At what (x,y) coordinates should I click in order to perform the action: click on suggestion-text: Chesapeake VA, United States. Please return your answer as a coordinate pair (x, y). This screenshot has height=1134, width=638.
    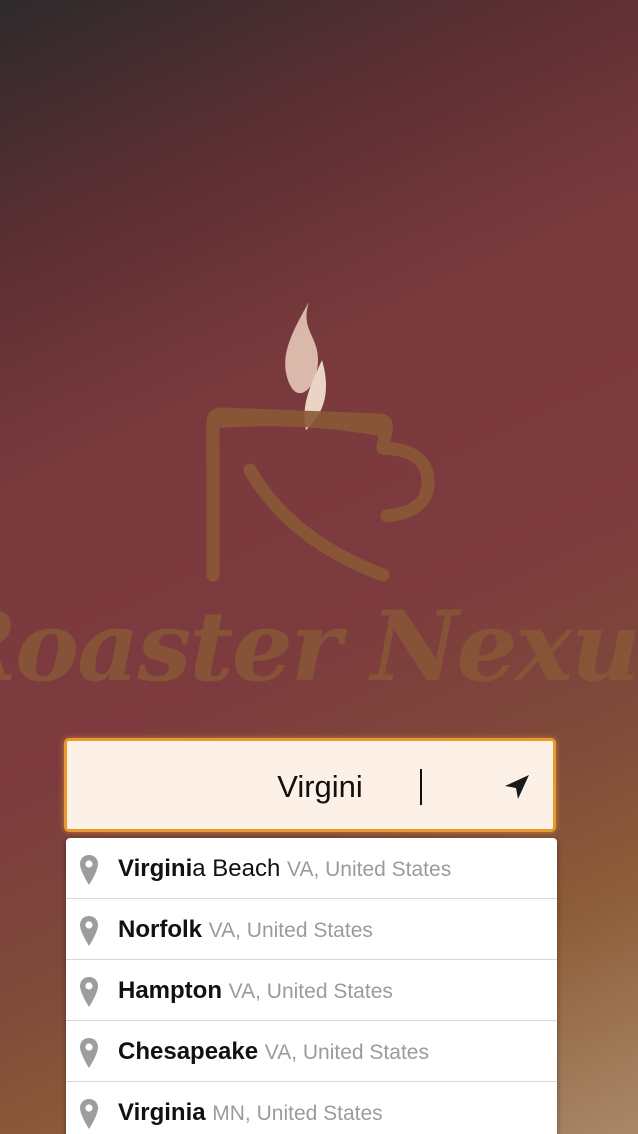
    Looking at the image, I should click on (273, 1052).